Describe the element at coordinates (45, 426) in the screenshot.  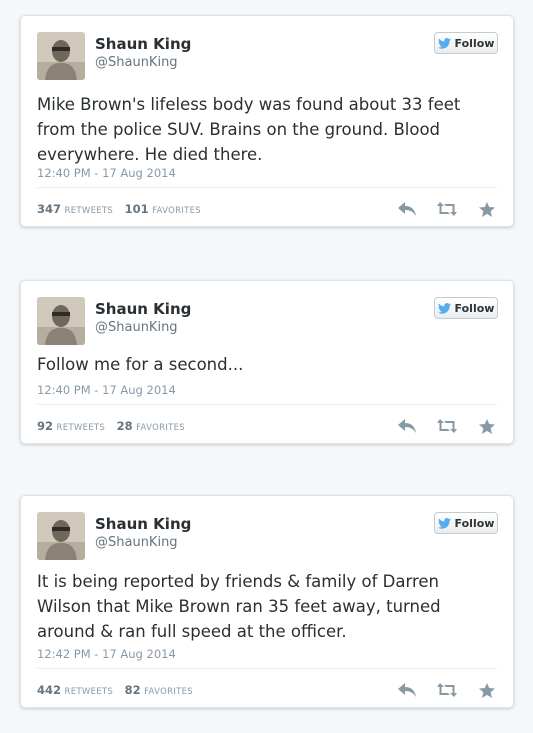
I see `retweet-count: 92` at that location.